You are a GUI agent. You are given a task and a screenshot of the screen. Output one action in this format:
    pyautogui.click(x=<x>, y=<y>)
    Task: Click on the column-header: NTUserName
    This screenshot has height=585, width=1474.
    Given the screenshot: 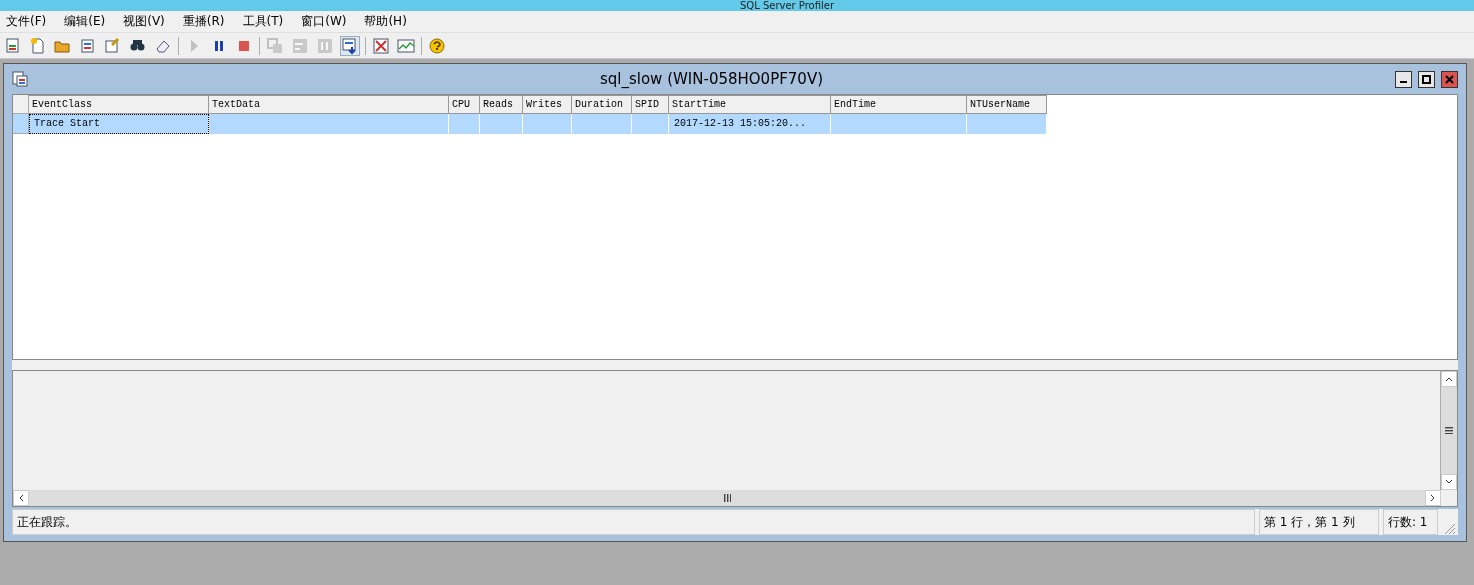 What is the action you would take?
    pyautogui.click(x=1007, y=104)
    